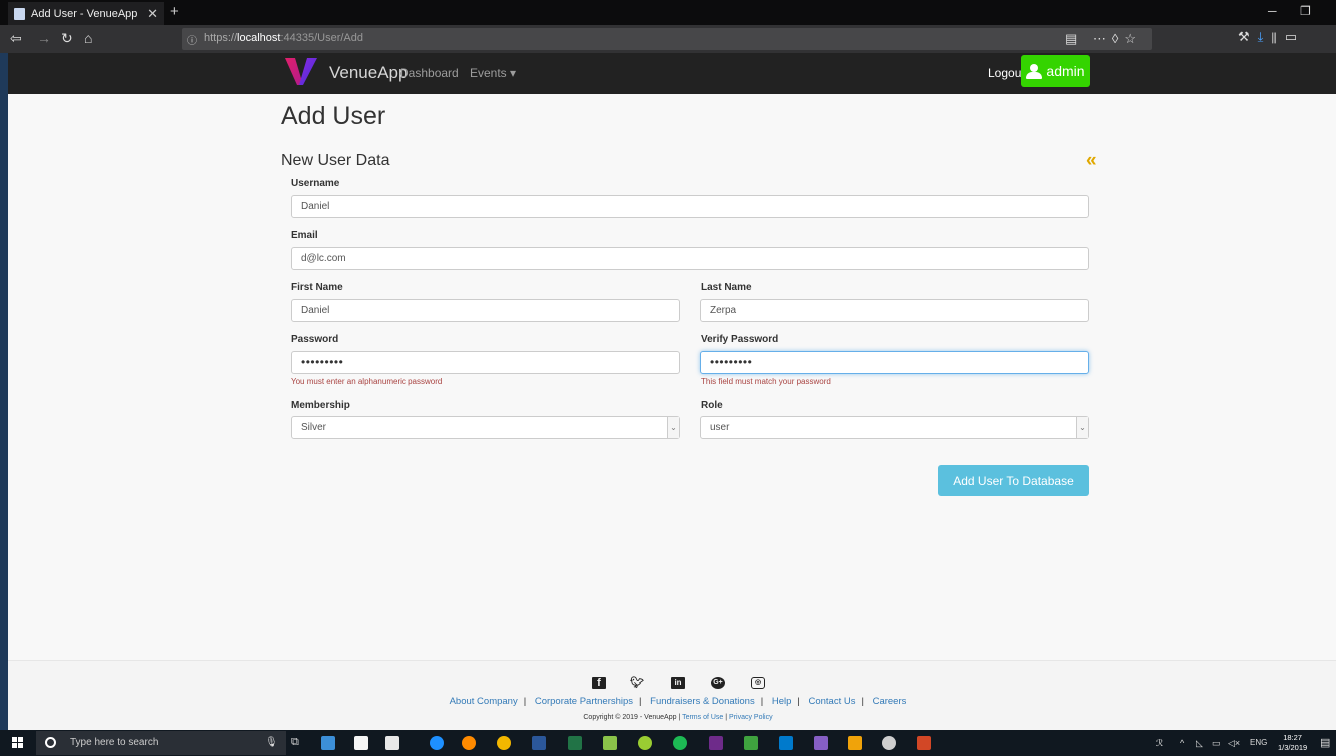 This screenshot has height=756, width=1336. Describe the element at coordinates (504, 743) in the screenshot. I see `chrome-icon` at that location.